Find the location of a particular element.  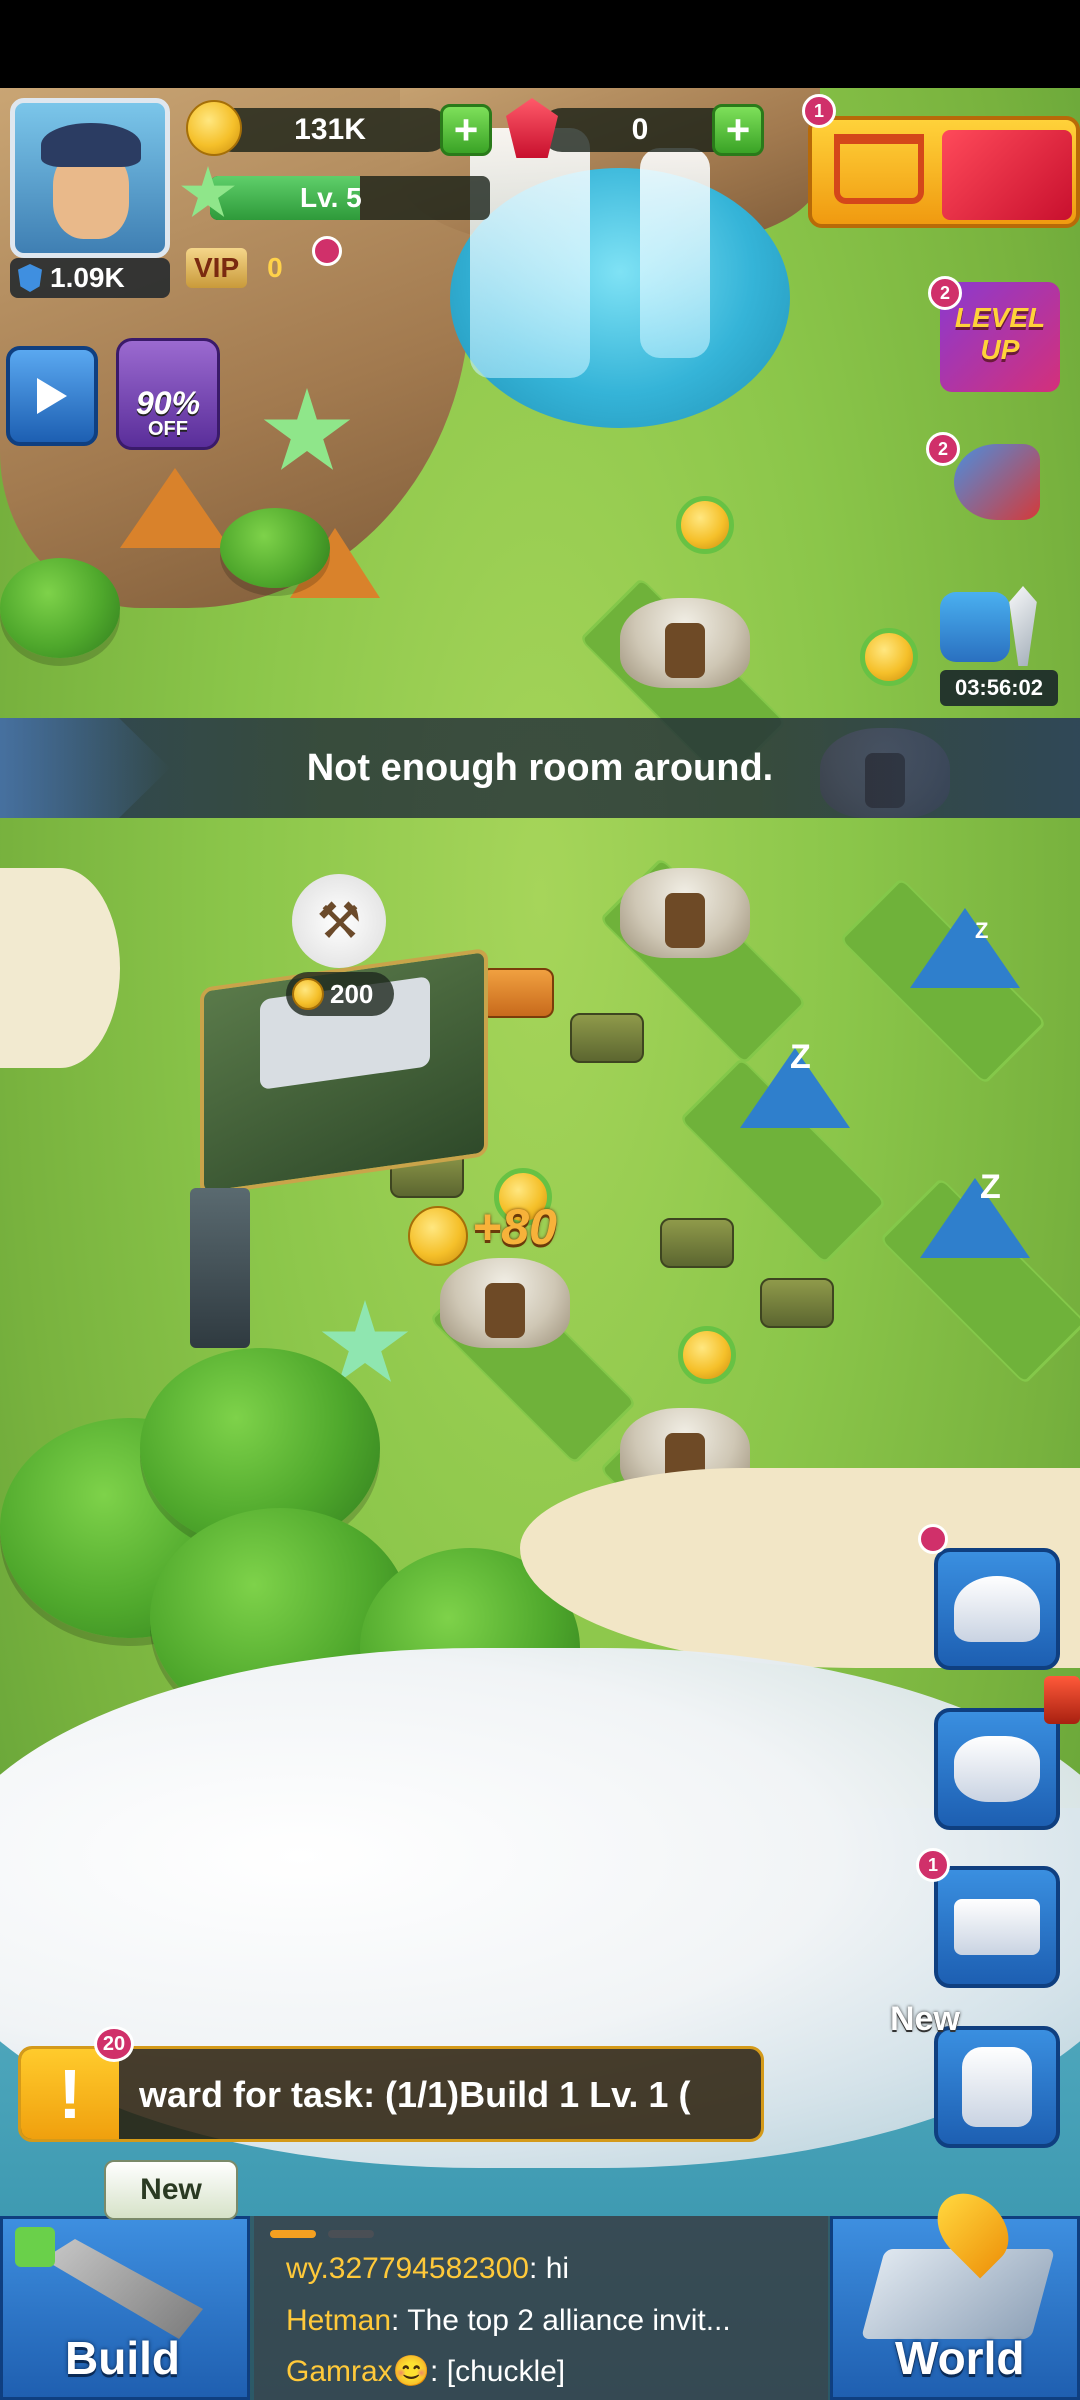

notice-message: Not enough room around. is located at coordinates (540, 767).